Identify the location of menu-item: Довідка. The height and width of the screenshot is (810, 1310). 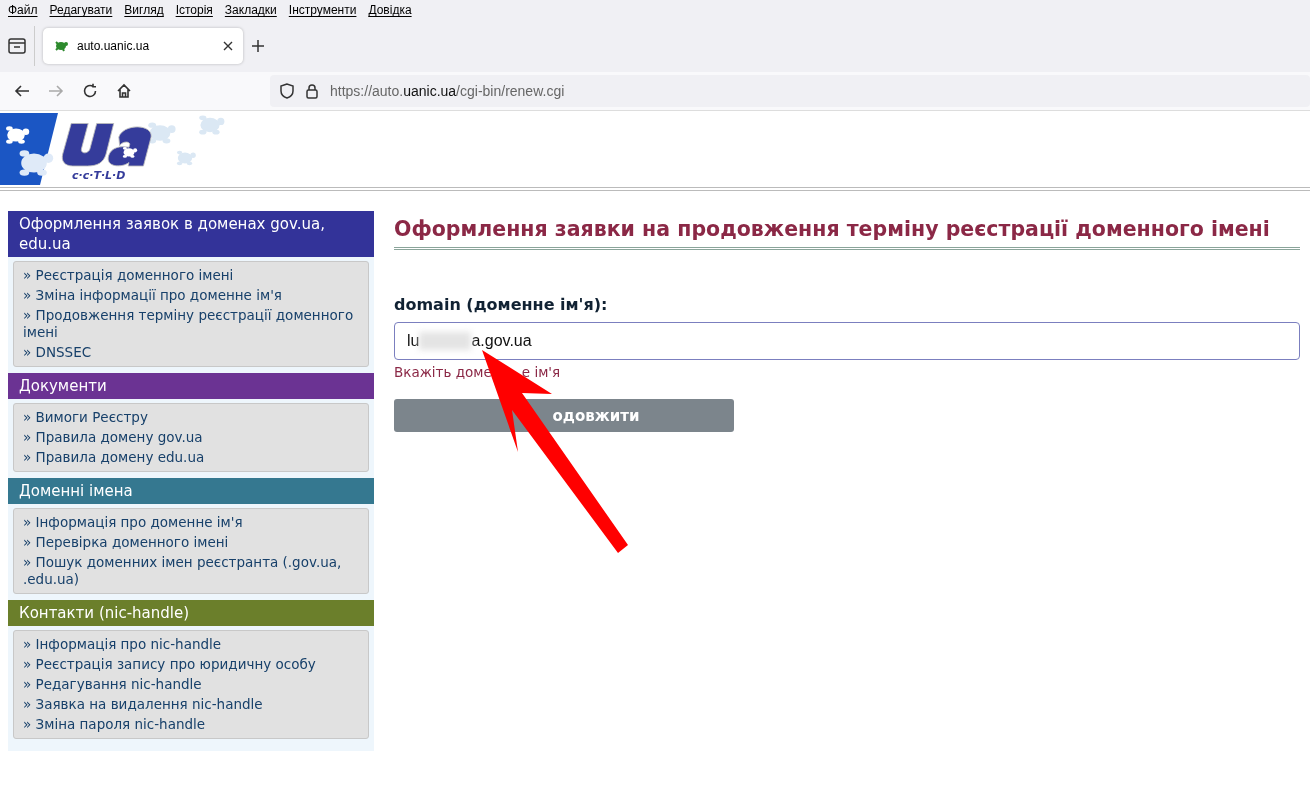
(390, 10).